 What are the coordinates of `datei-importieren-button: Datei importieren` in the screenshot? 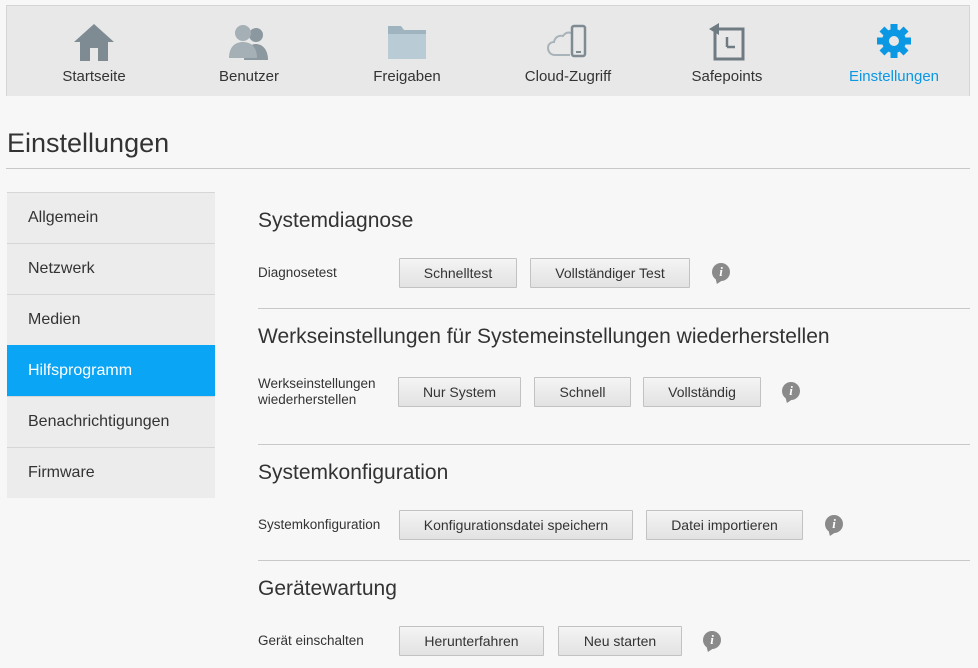 It's located at (724, 525).